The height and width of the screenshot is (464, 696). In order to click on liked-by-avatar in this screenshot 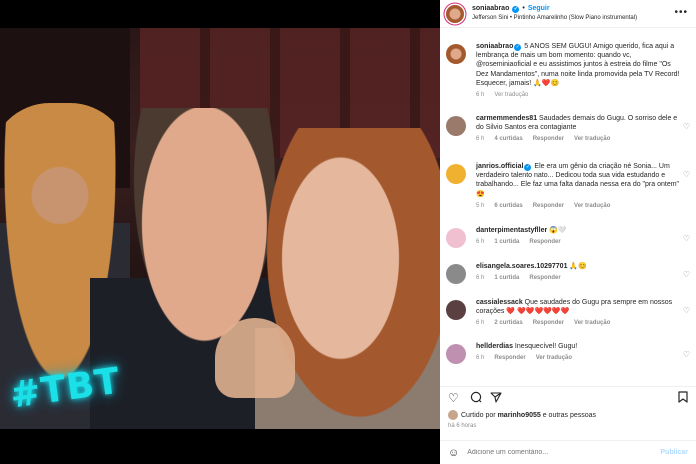, I will do `click(453, 415)`.